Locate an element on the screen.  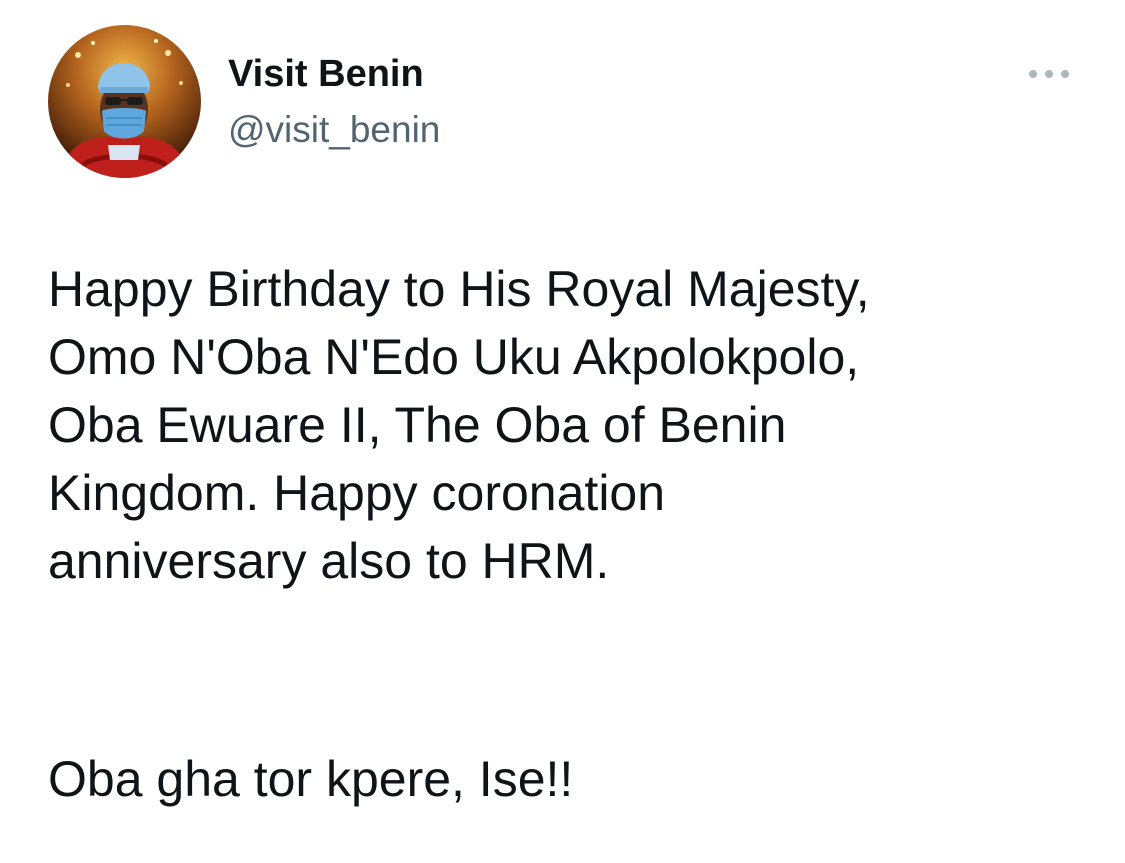
more-options-button is located at coordinates (1049, 74).